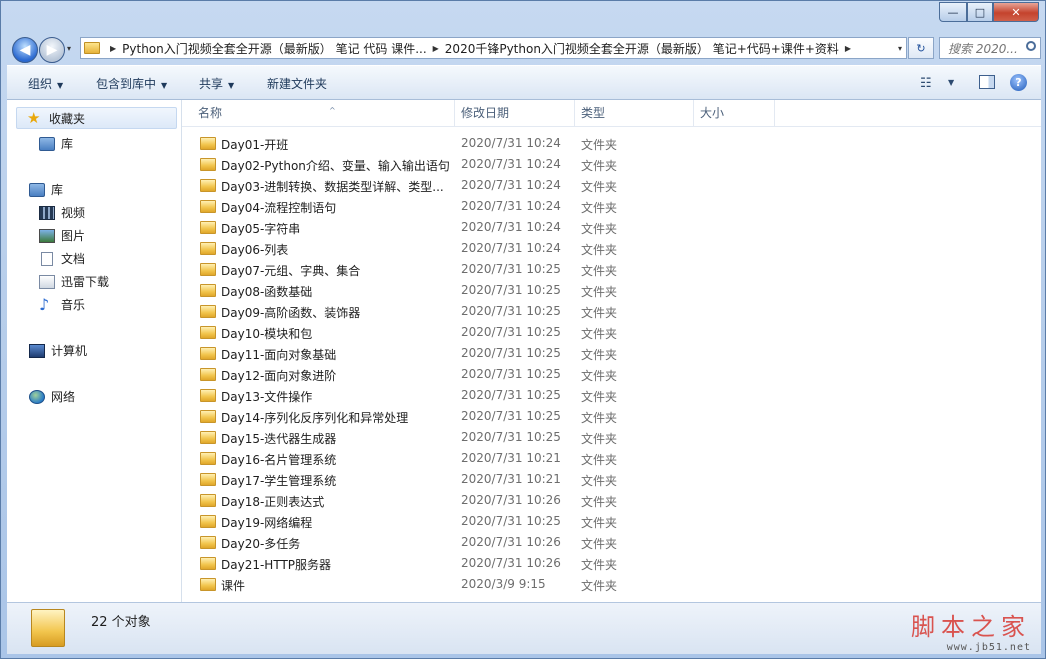 The width and height of the screenshot is (1046, 659). Describe the element at coordinates (58, 350) in the screenshot. I see `sidebar-item-computer: 计算机` at that location.